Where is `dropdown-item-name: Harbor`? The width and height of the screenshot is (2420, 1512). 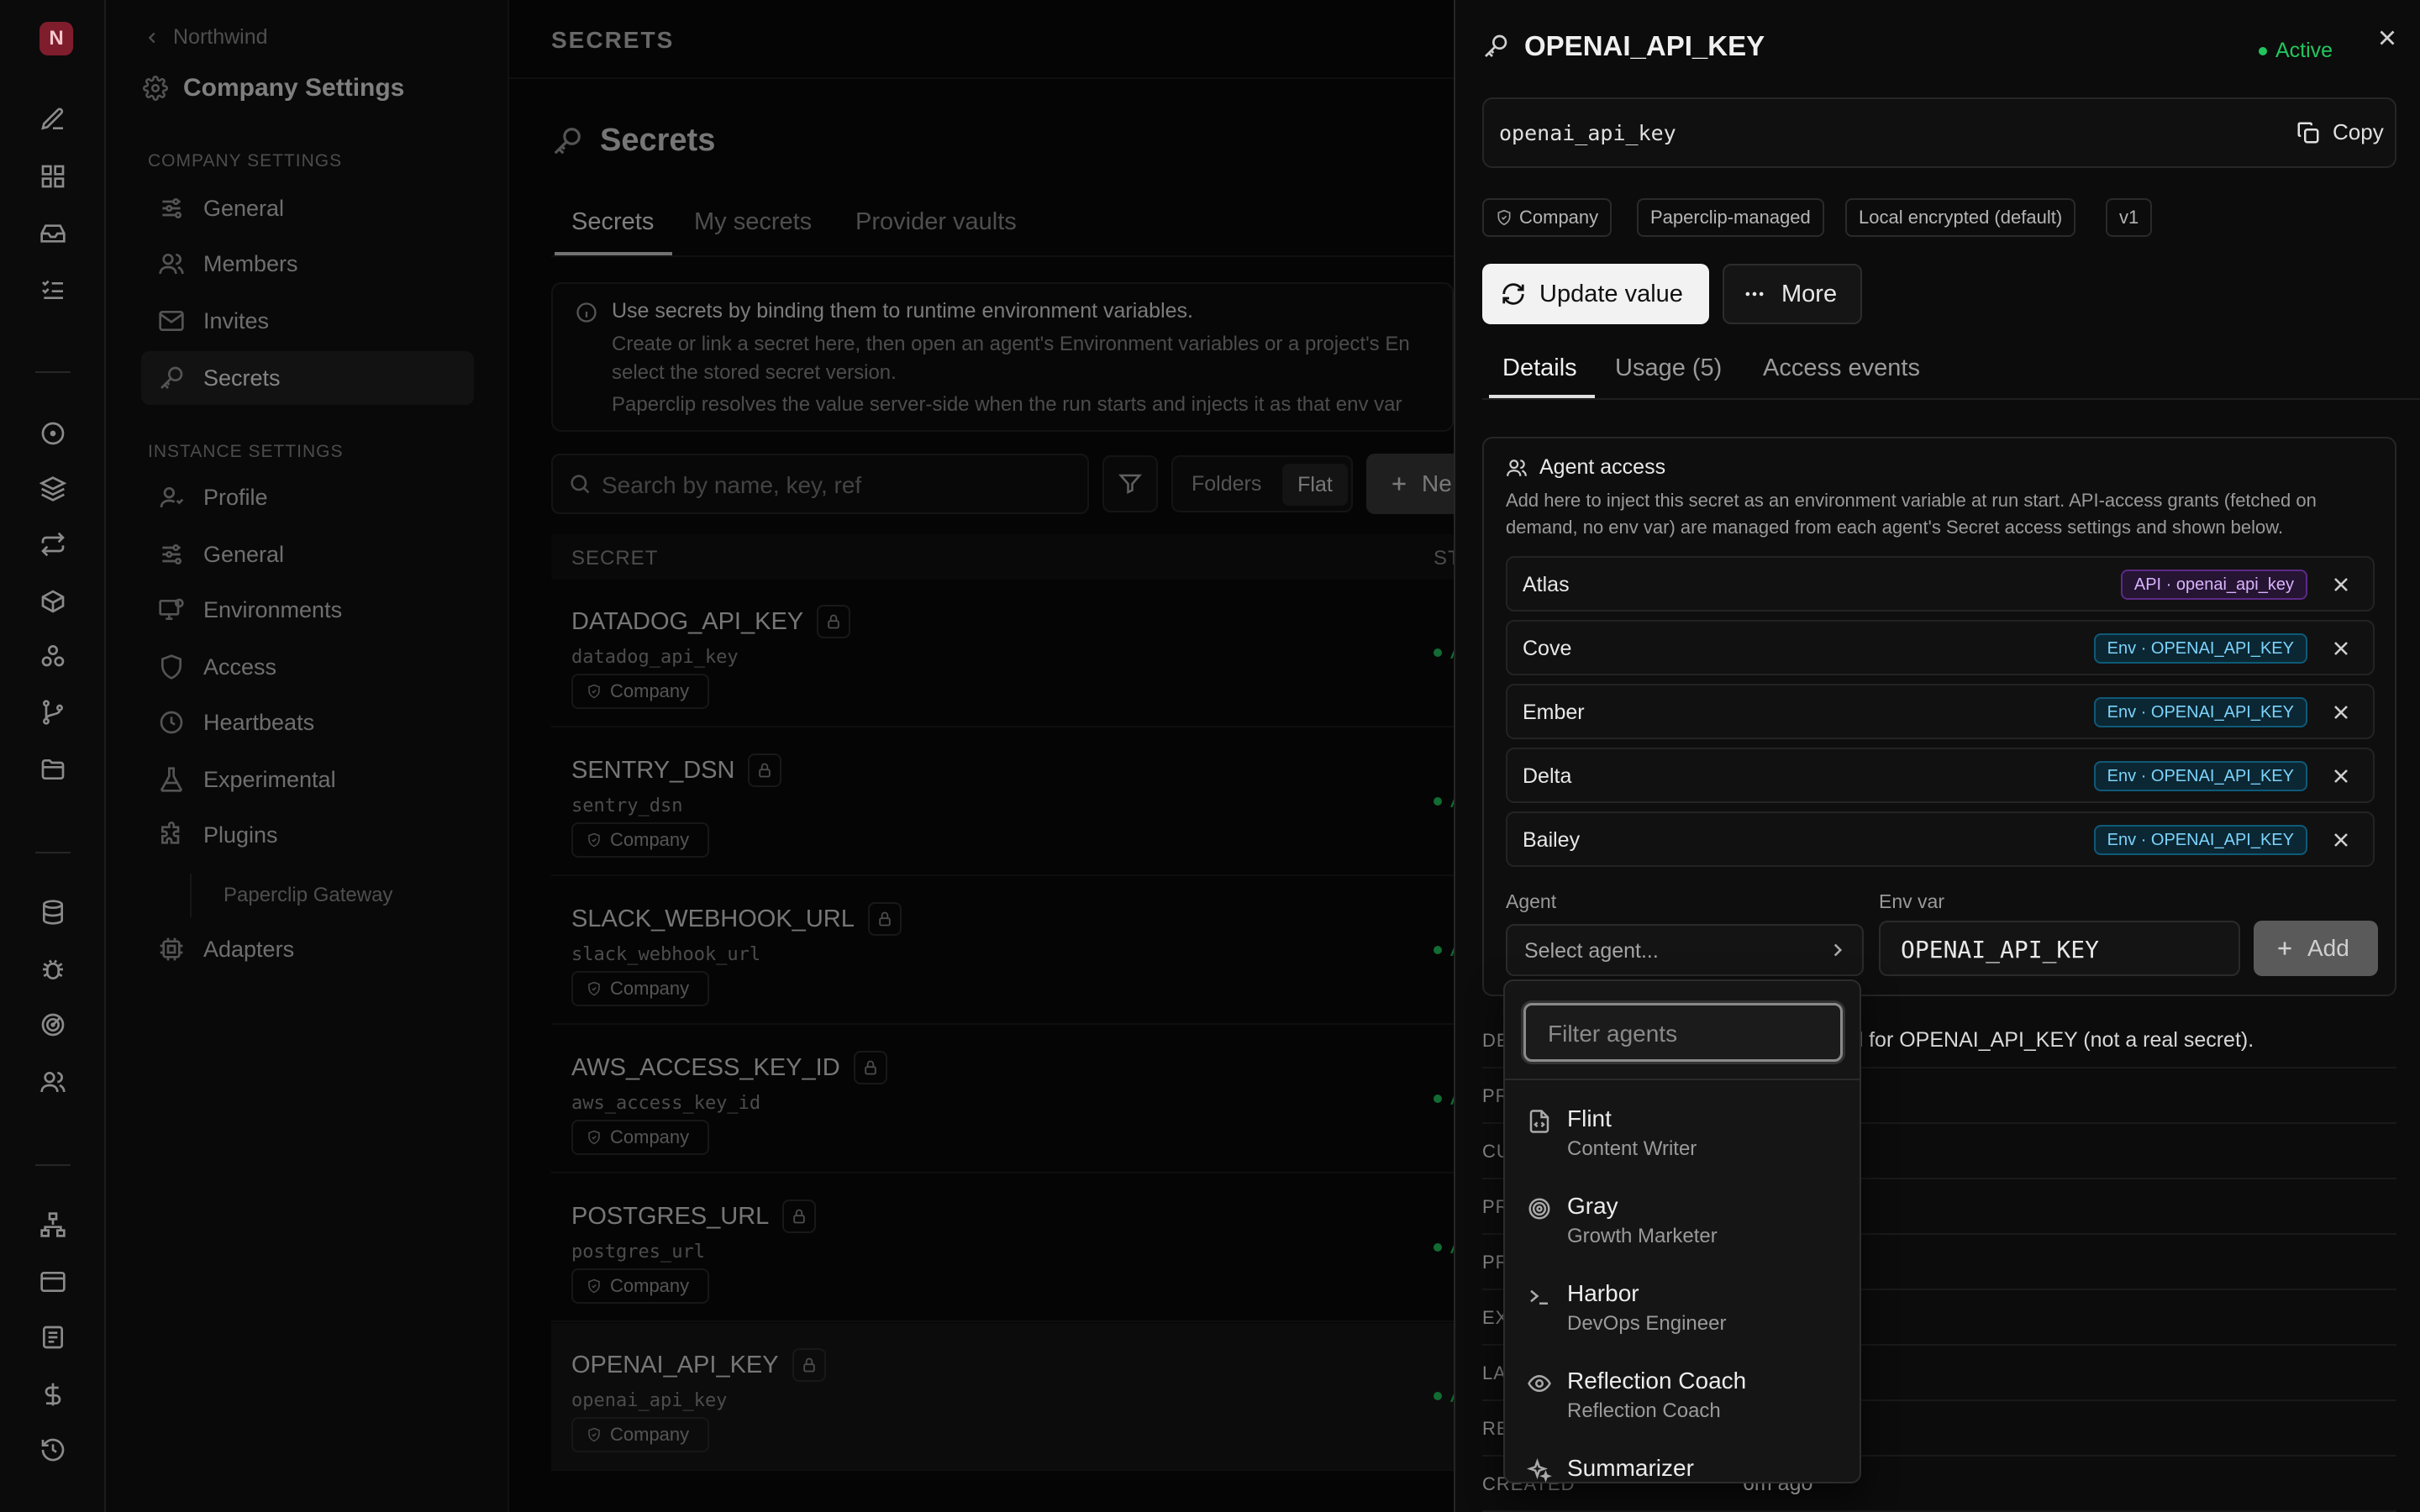
dropdown-item-name: Harbor is located at coordinates (1603, 1293).